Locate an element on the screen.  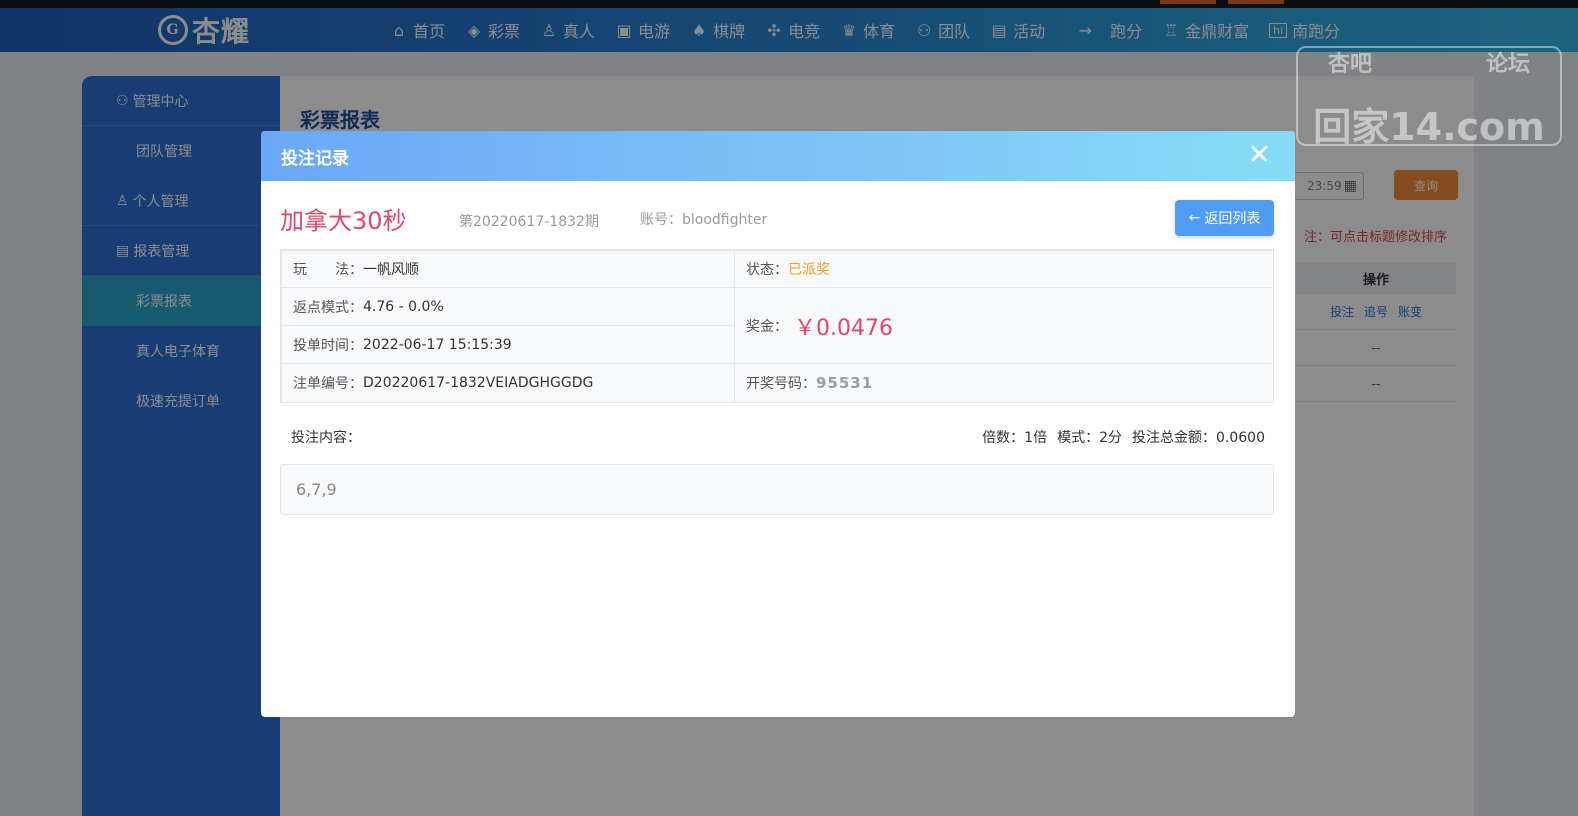
play-cell: 玩 法： 一帆风顺 is located at coordinates (508, 269).